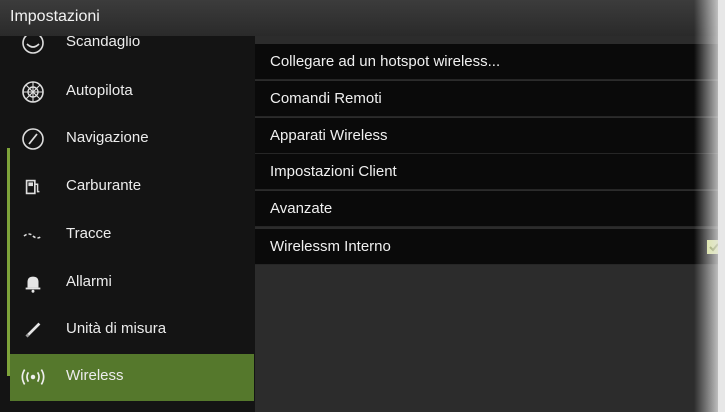  What do you see at coordinates (33, 283) in the screenshot?
I see `bell-icon` at bounding box center [33, 283].